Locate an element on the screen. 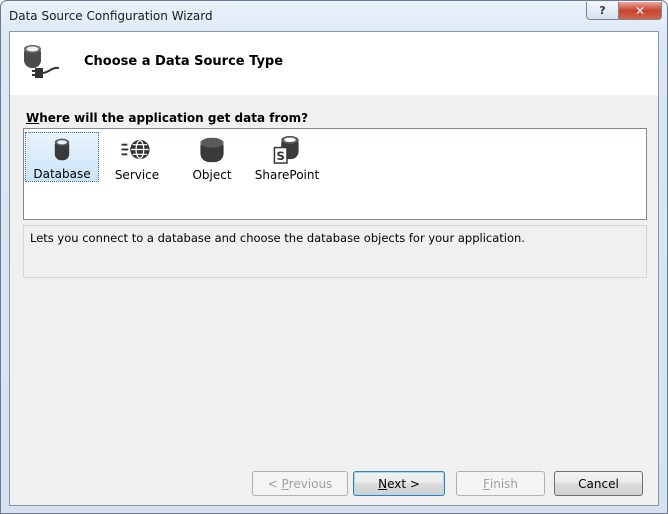 This screenshot has height=514, width=668. finish-button: Finish is located at coordinates (500, 483).